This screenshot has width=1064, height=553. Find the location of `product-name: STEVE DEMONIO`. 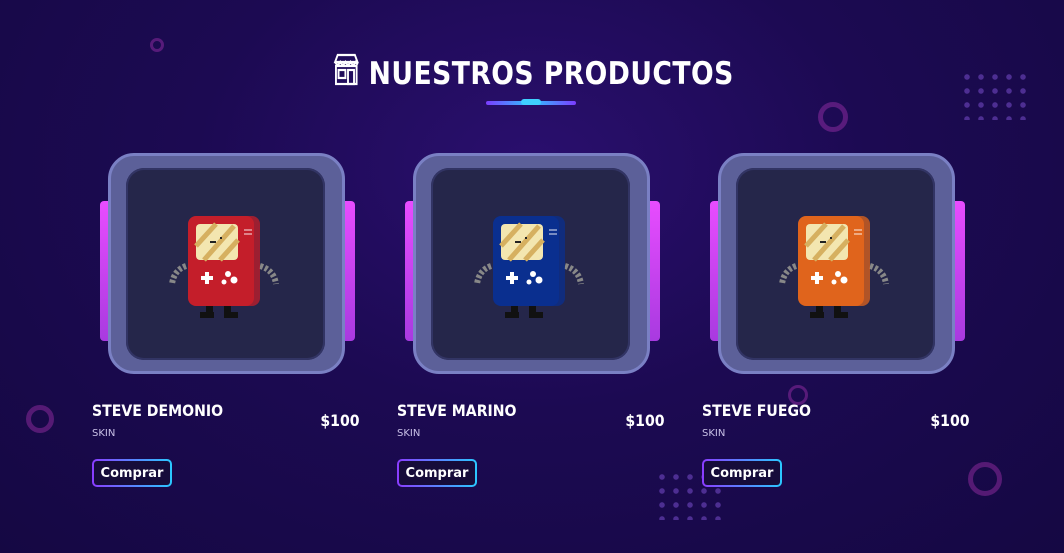

product-name: STEVE DEMONIO is located at coordinates (158, 410).